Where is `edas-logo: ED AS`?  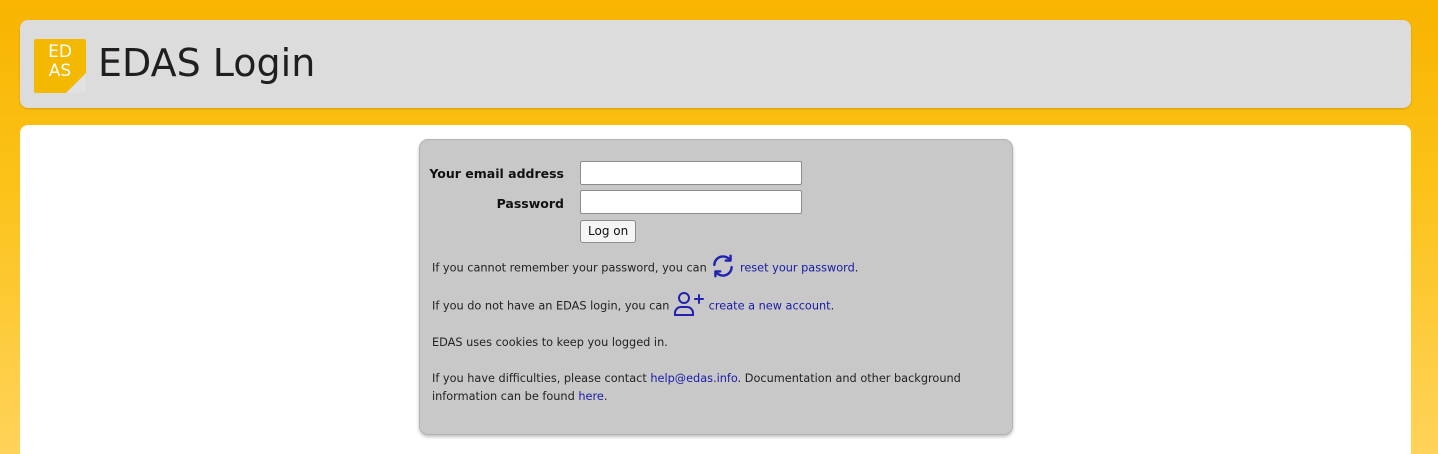 edas-logo: ED AS is located at coordinates (60, 66).